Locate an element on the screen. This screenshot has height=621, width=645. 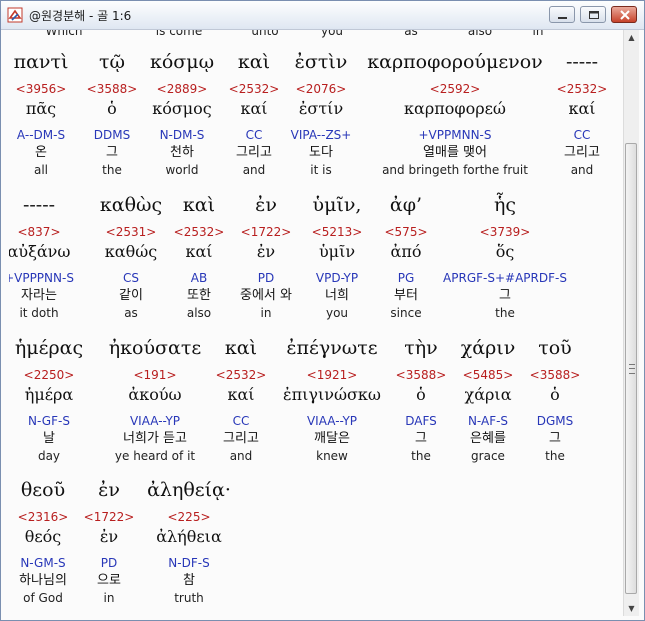
greek-word: ἐπέγνωτε is located at coordinates (332, 348).